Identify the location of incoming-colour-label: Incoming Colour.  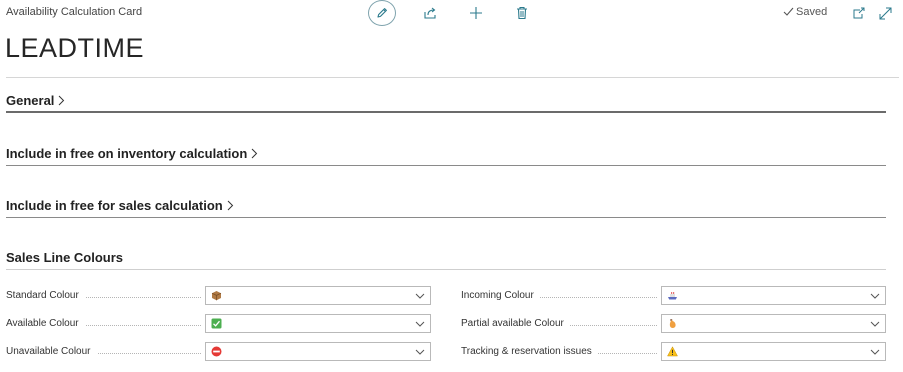
(559, 295).